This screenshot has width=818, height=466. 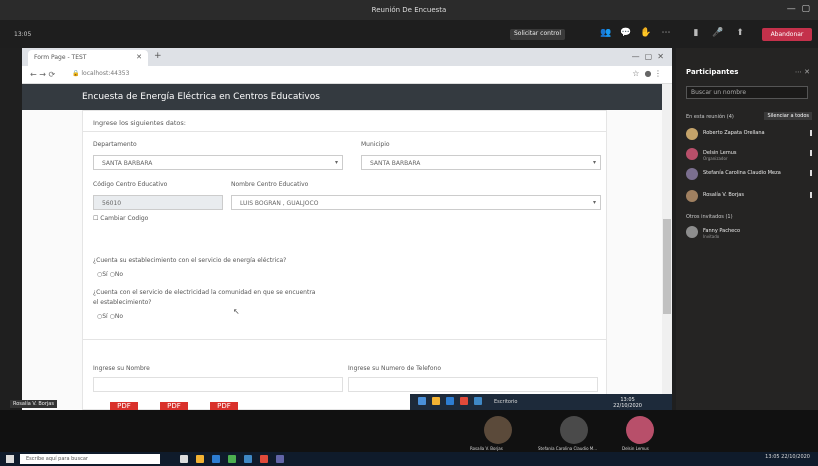 I want to click on meeting-timer: 13:05, so click(x=23, y=34).